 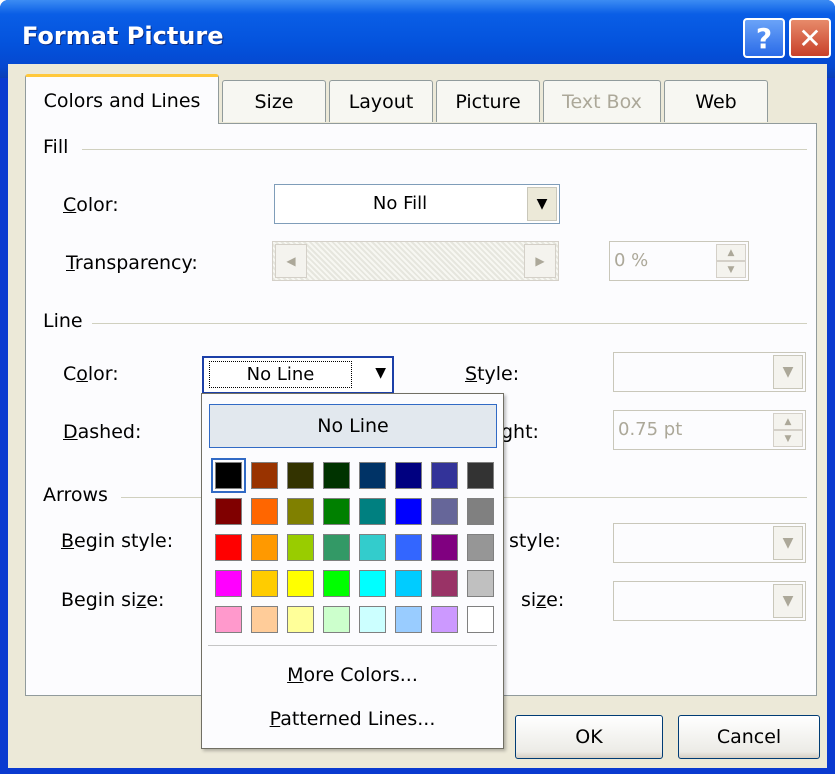 I want to click on arrows-group-label: Arrows, so click(x=75, y=495).